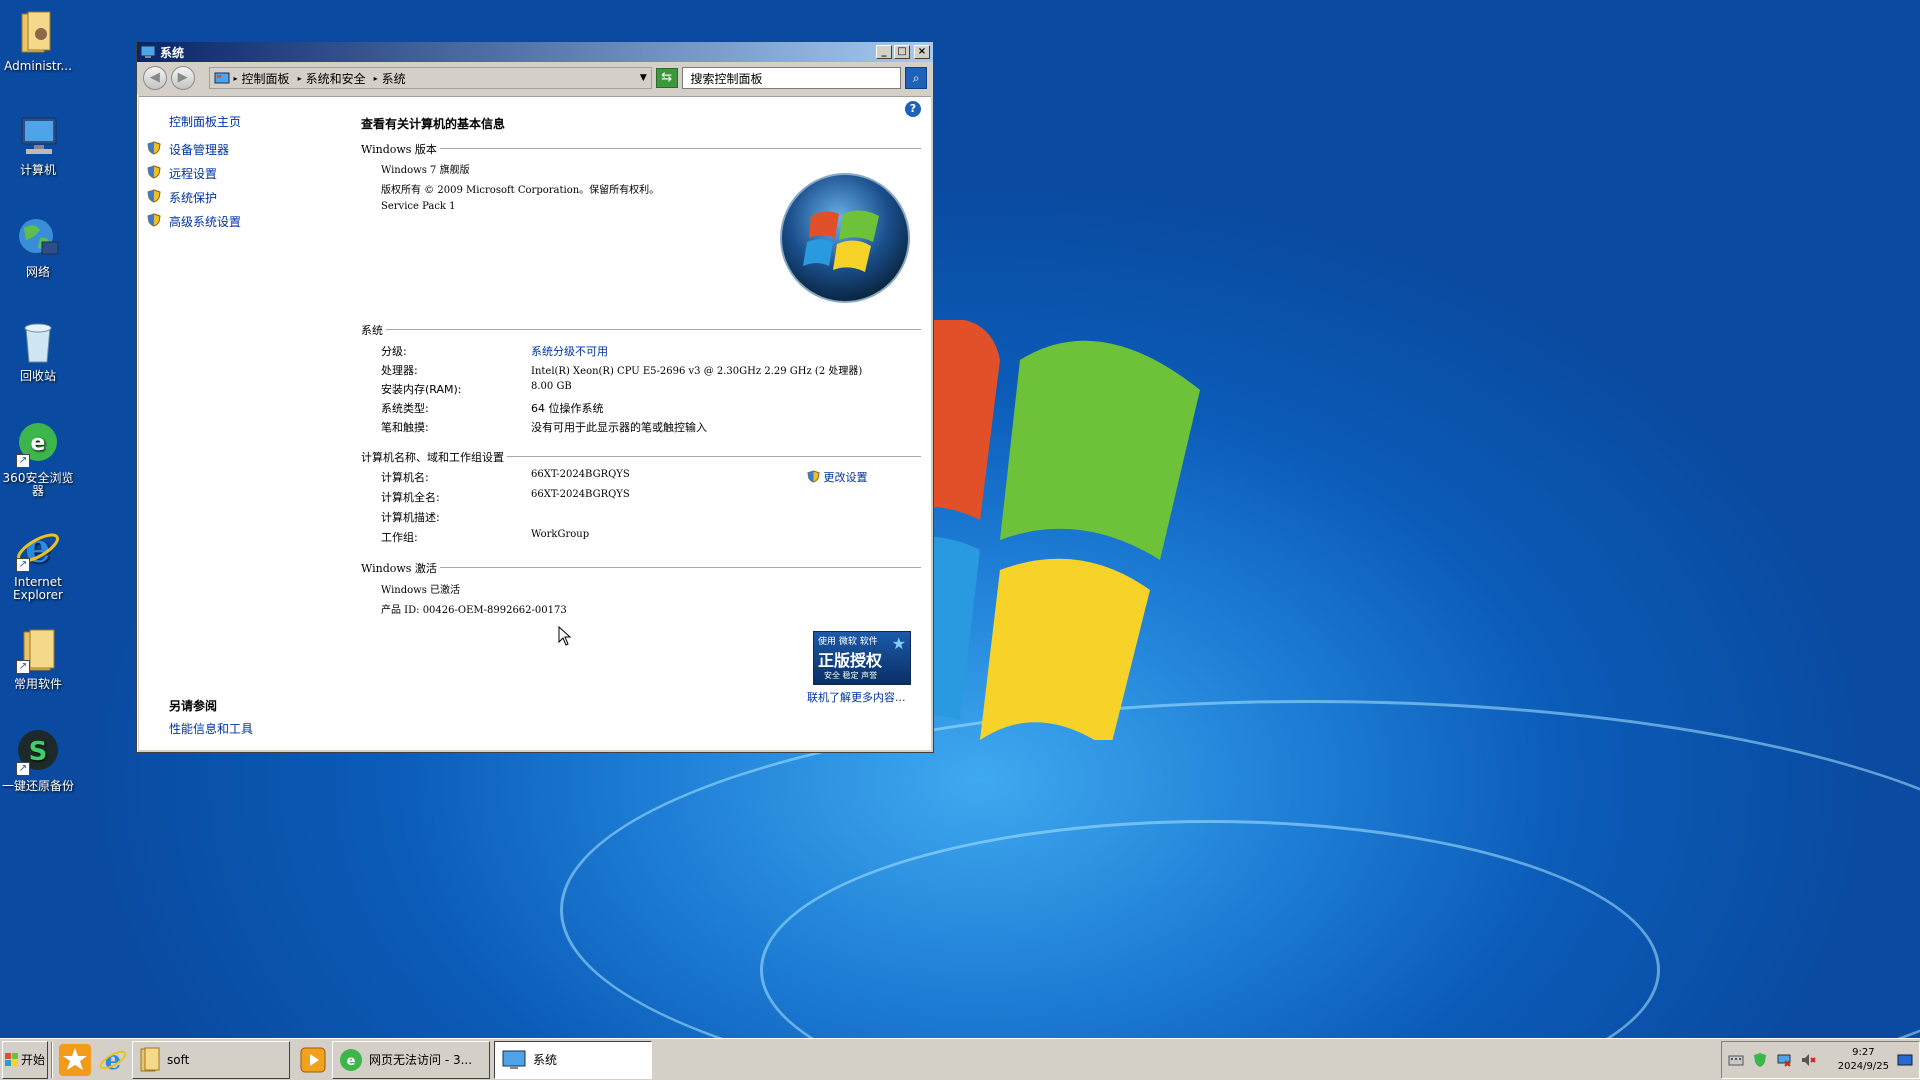 The width and height of the screenshot is (1920, 1080). I want to click on address-bar: ▸ 控制面板 ▸ 系统和安全 ▸ 系统 ▼, so click(430, 78).